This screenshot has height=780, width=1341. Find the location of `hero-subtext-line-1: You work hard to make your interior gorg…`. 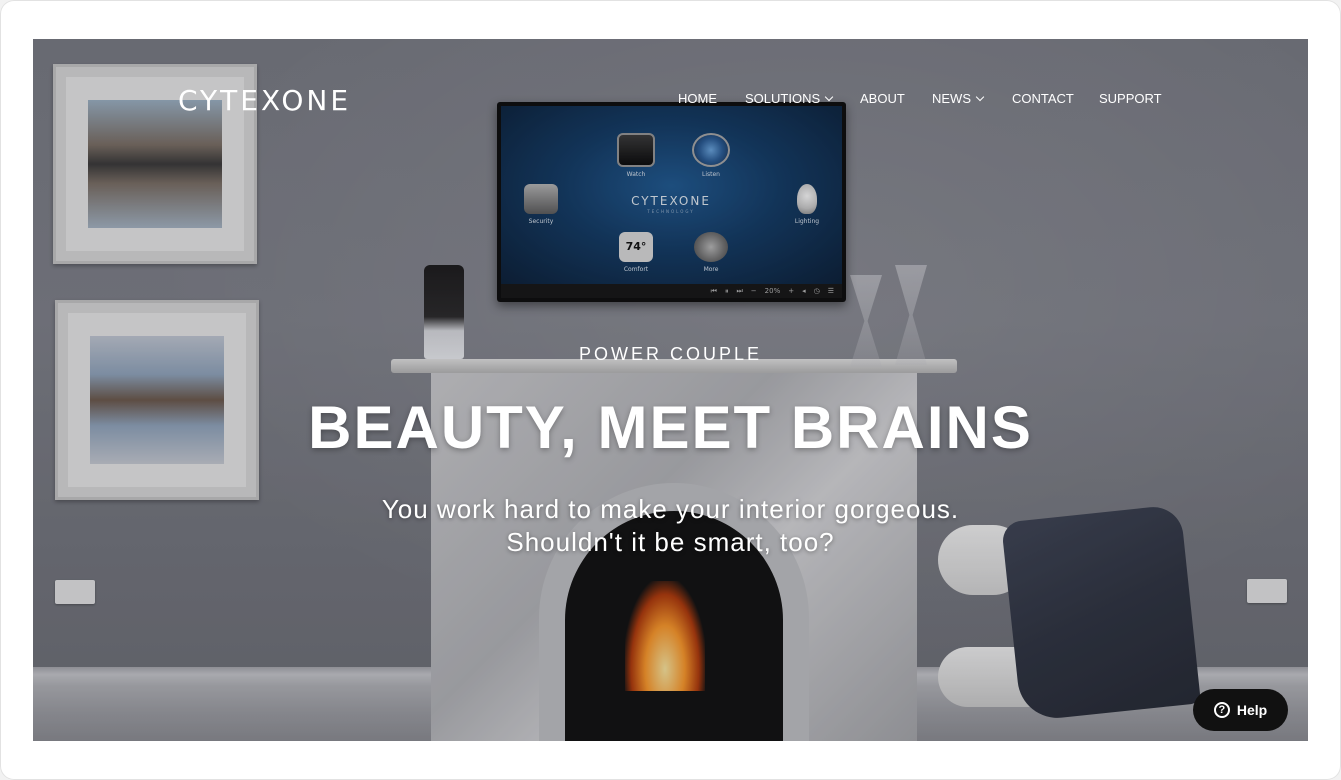

hero-subtext-line-1: You work hard to make your interior gorg… is located at coordinates (670, 509).